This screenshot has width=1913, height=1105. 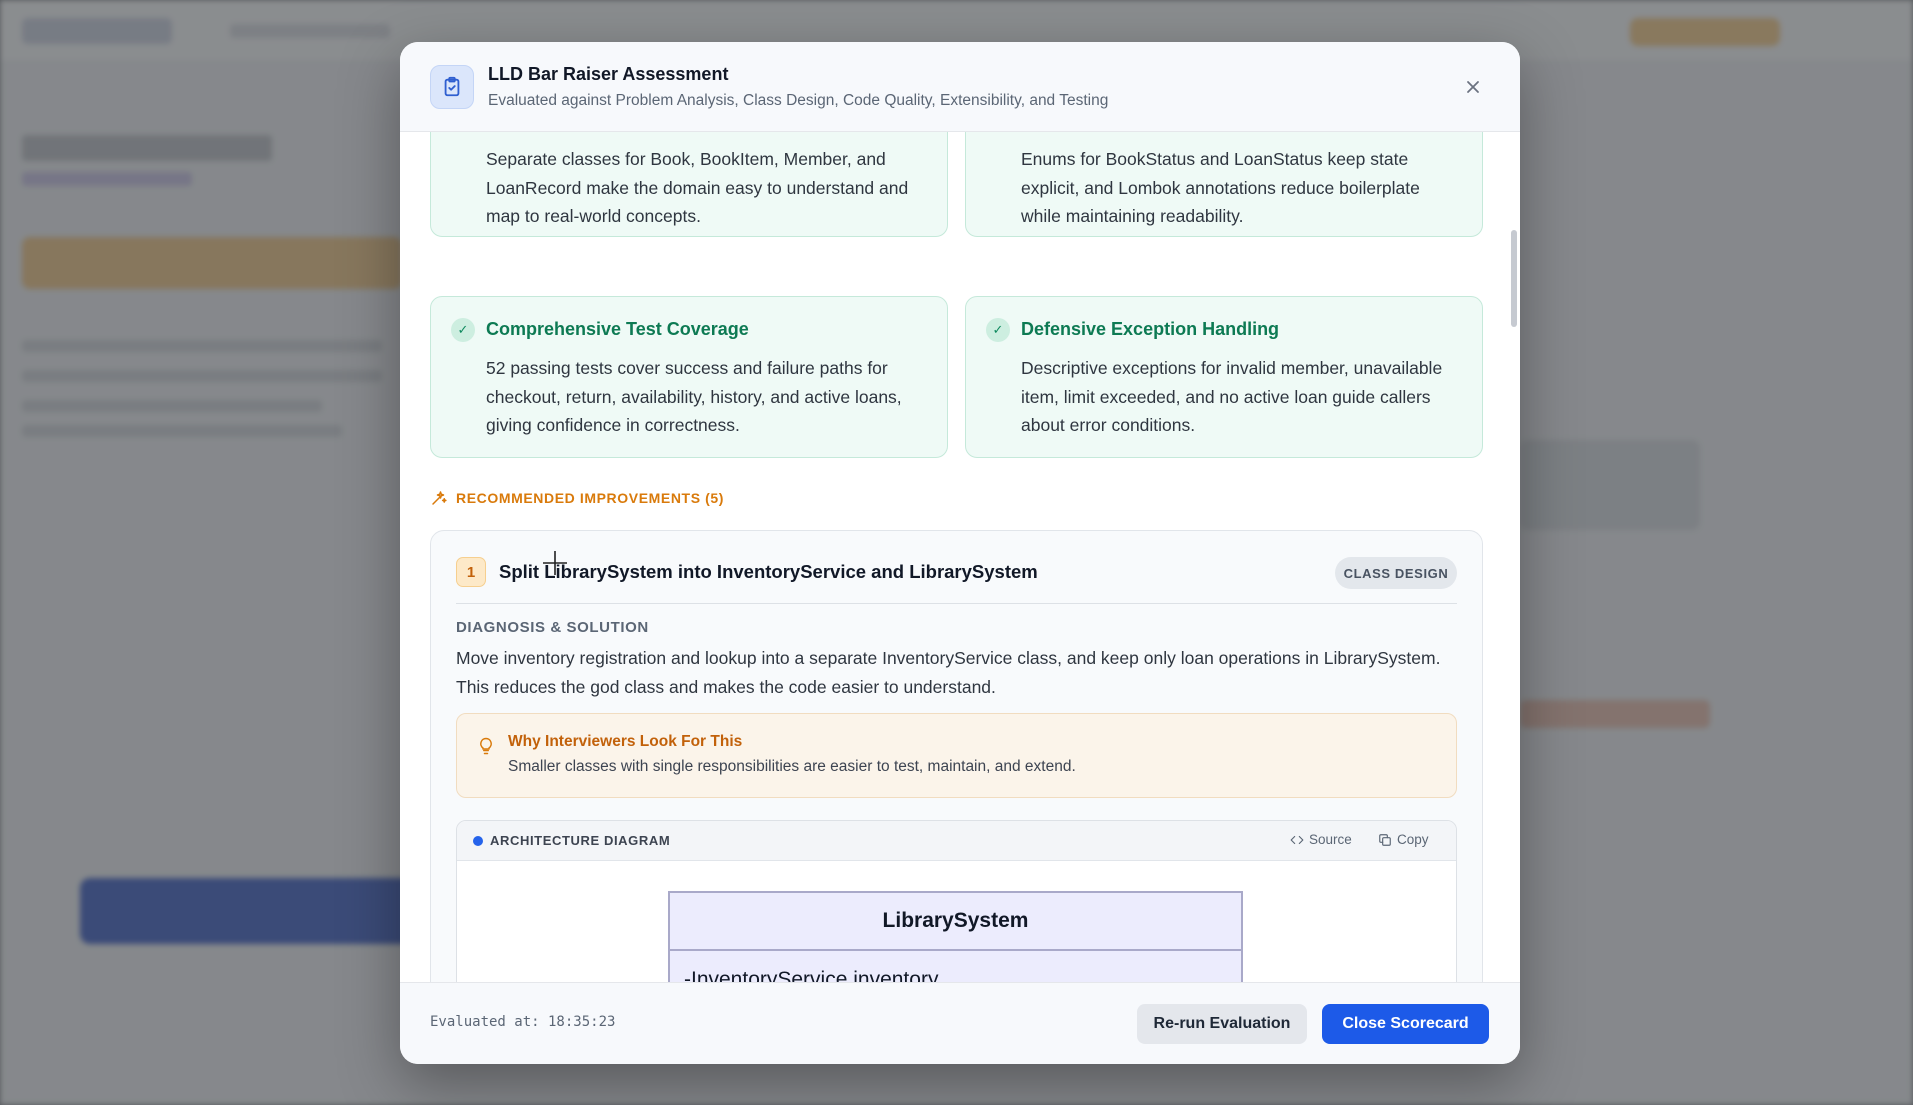 I want to click on copy-label: Copy, so click(x=1413, y=839).